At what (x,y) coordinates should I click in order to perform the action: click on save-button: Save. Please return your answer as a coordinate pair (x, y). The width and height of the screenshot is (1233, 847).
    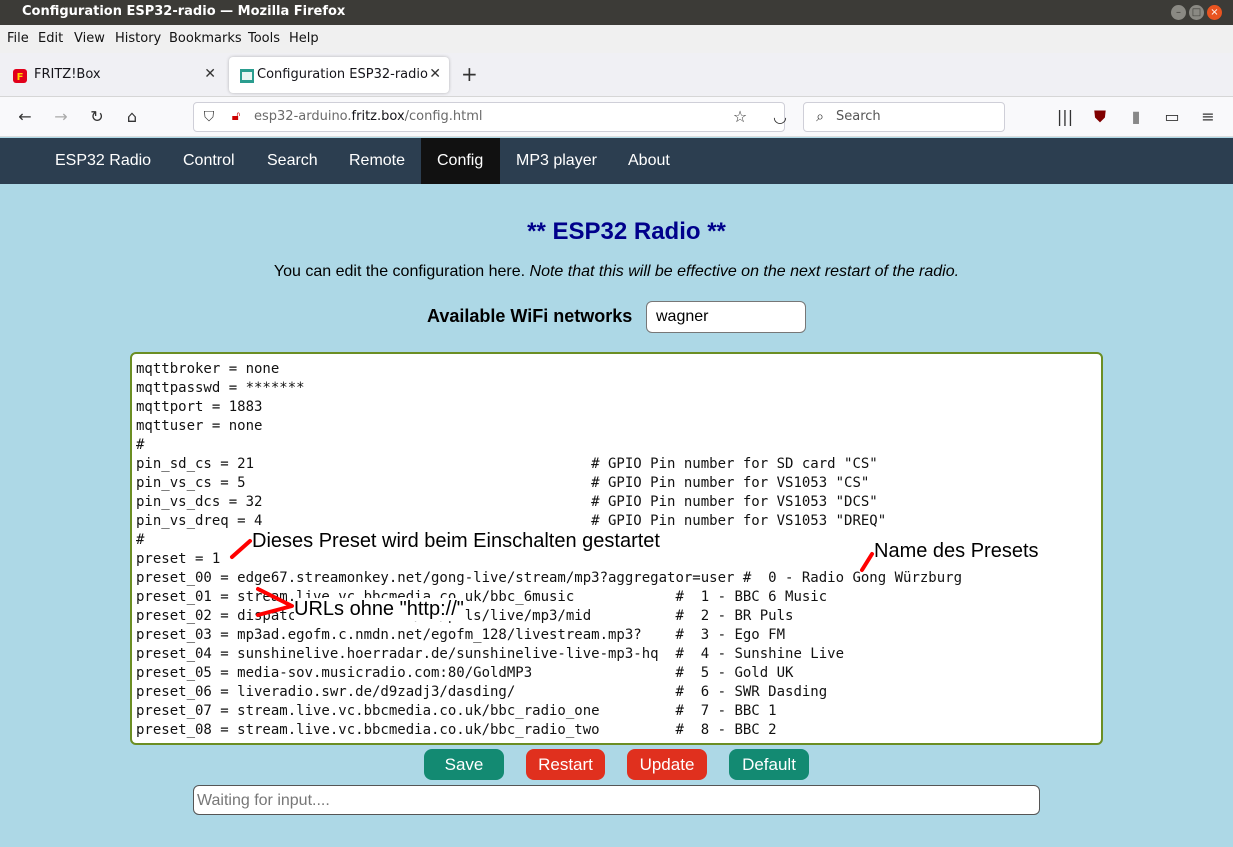
    Looking at the image, I should click on (464, 764).